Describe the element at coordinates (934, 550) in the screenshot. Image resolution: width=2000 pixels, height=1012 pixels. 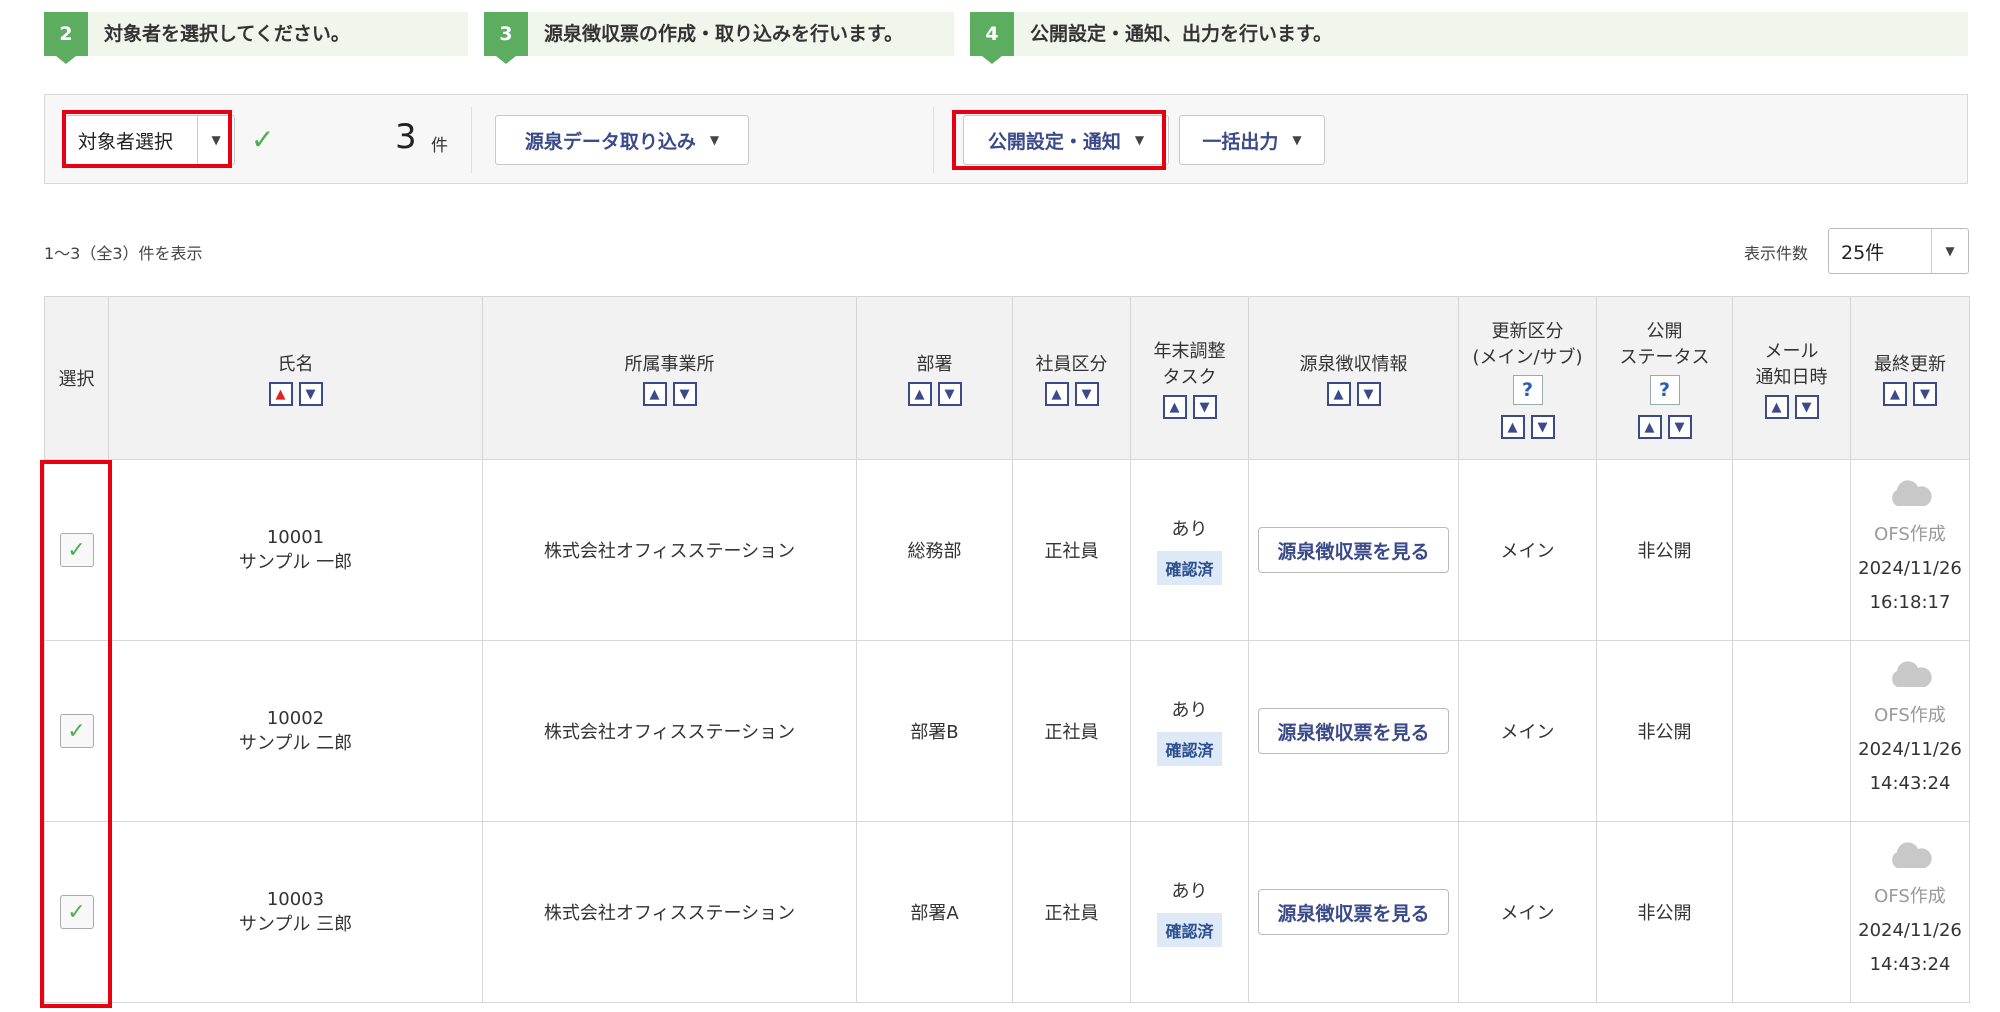
I see `dept-cell: 総務部` at that location.